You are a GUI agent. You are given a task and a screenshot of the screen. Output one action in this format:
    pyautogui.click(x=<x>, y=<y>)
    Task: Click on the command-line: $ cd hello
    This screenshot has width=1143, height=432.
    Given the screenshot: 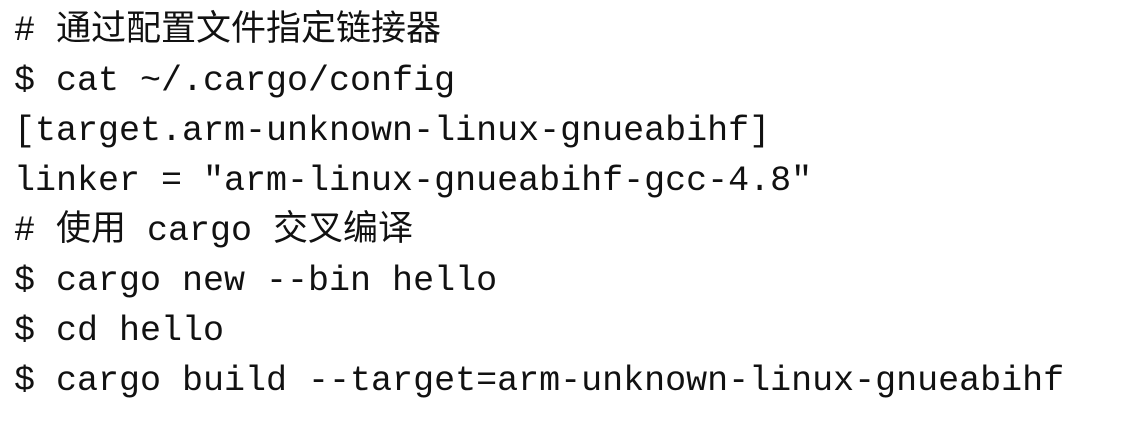 What is the action you would take?
    pyautogui.click(x=119, y=331)
    